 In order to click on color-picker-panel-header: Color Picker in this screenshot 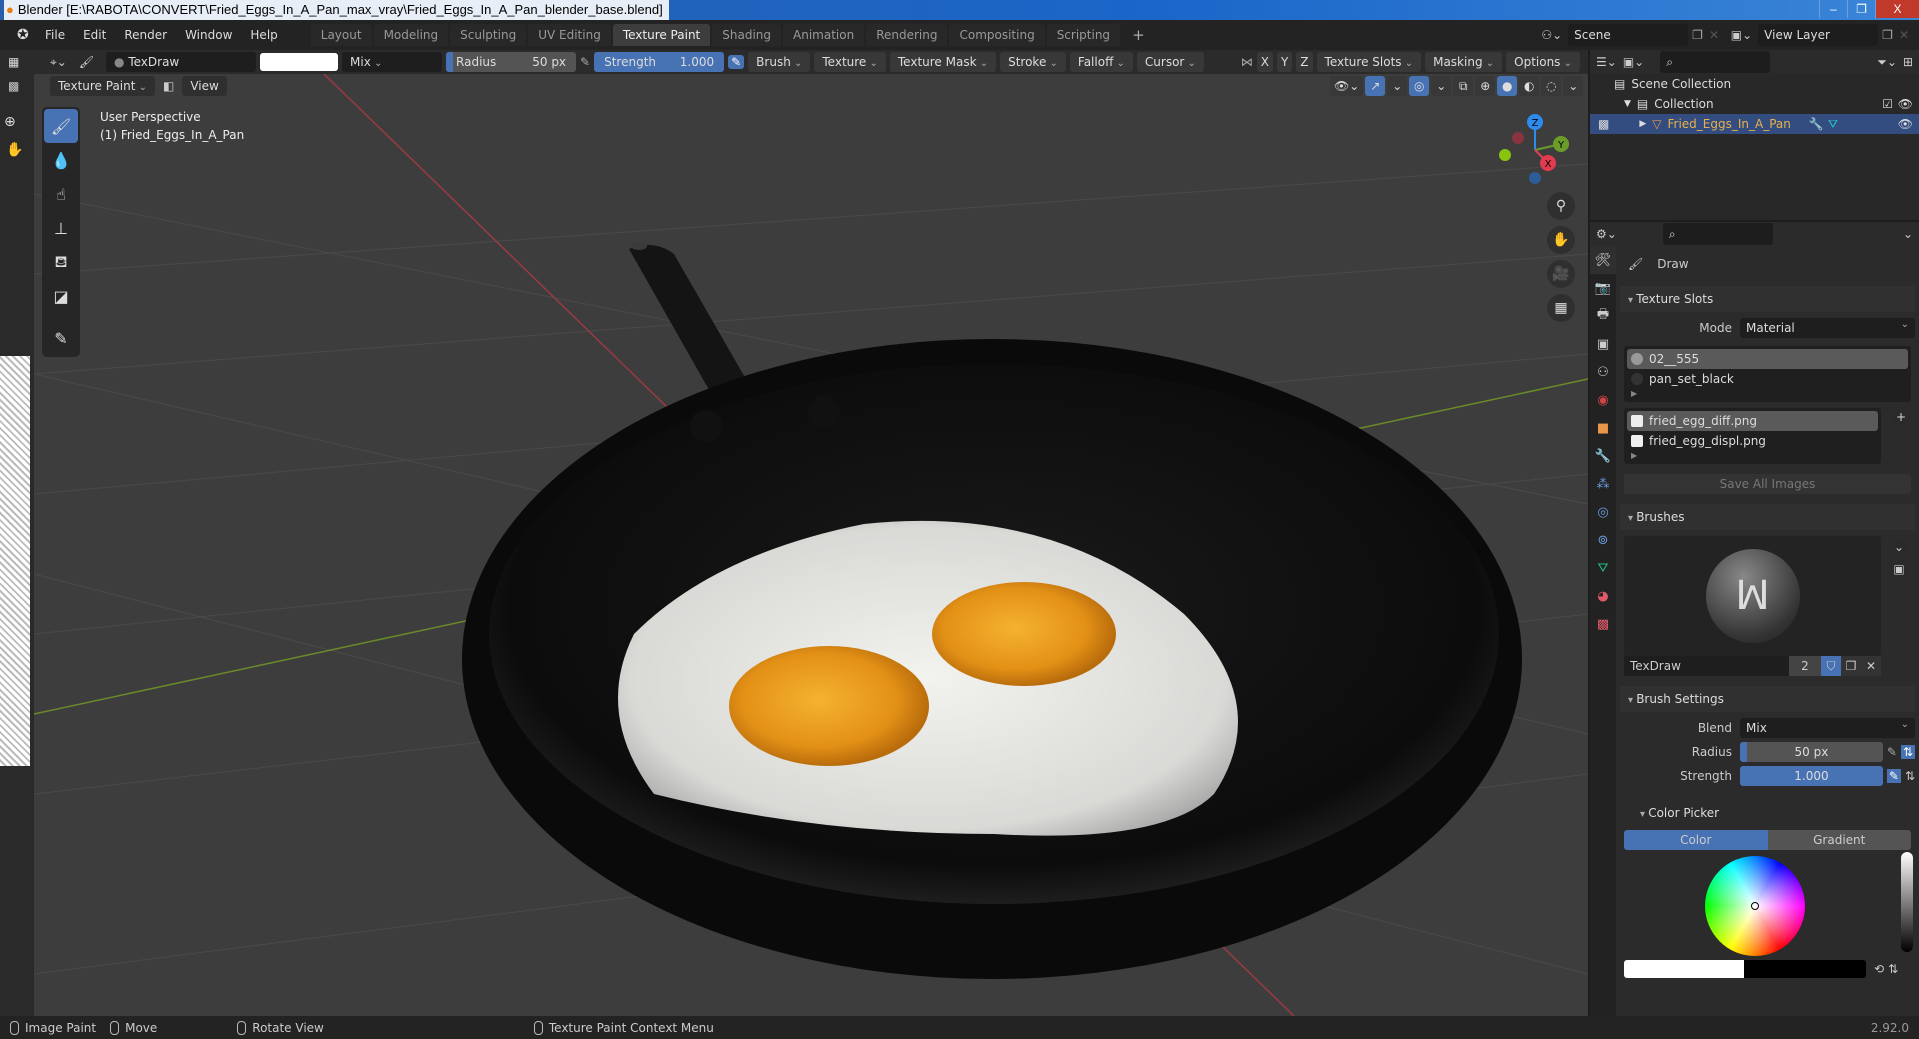, I will do `click(1767, 813)`.